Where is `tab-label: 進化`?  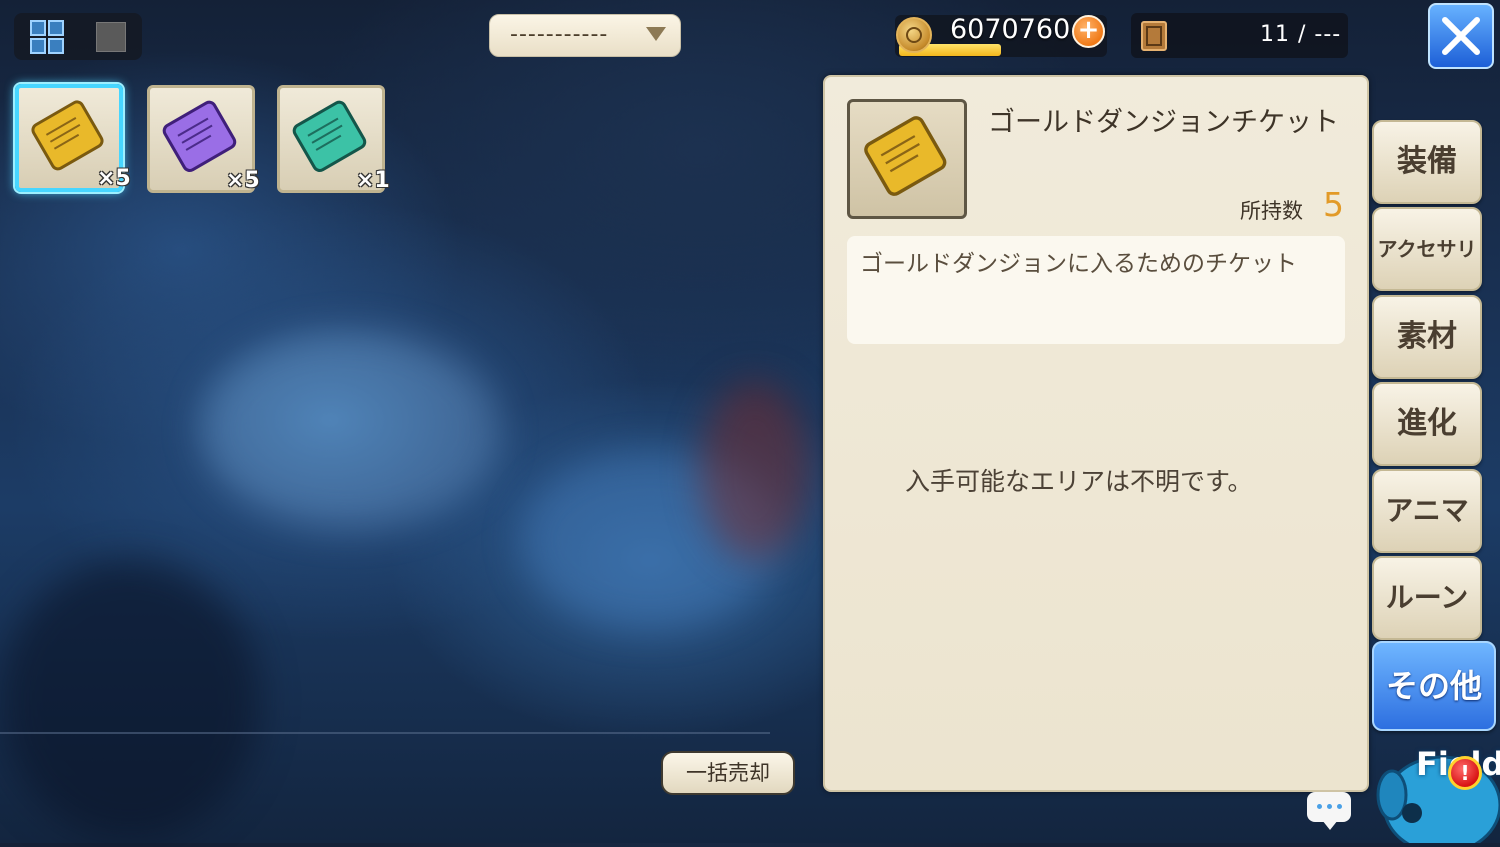
tab-label: 進化 is located at coordinates (1427, 423).